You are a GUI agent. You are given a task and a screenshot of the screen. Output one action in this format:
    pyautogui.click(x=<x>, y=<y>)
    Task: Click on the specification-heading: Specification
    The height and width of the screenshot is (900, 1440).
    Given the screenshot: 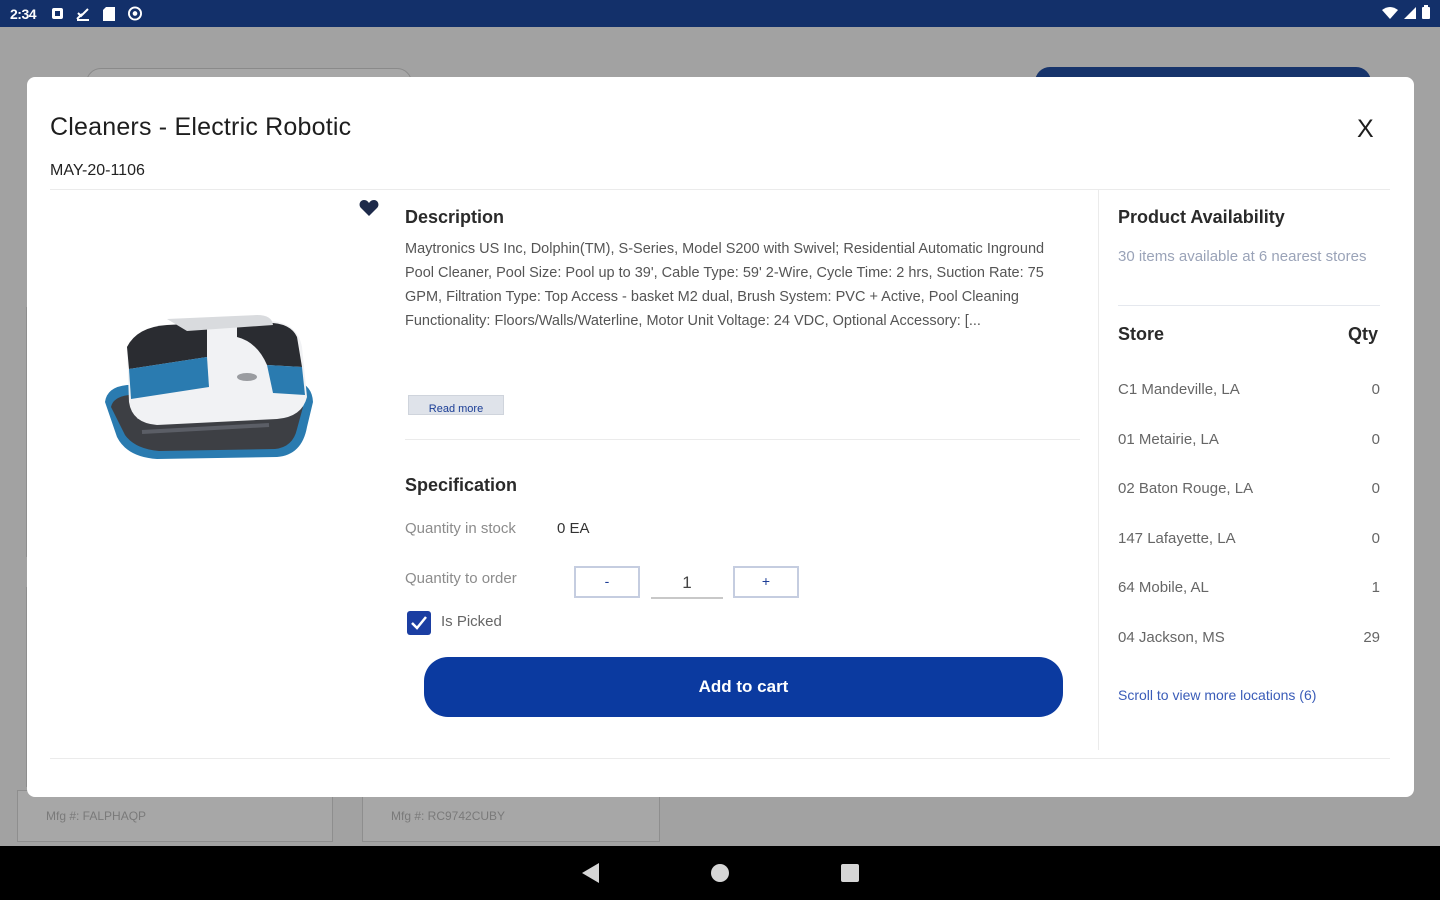 What is the action you would take?
    pyautogui.click(x=461, y=485)
    